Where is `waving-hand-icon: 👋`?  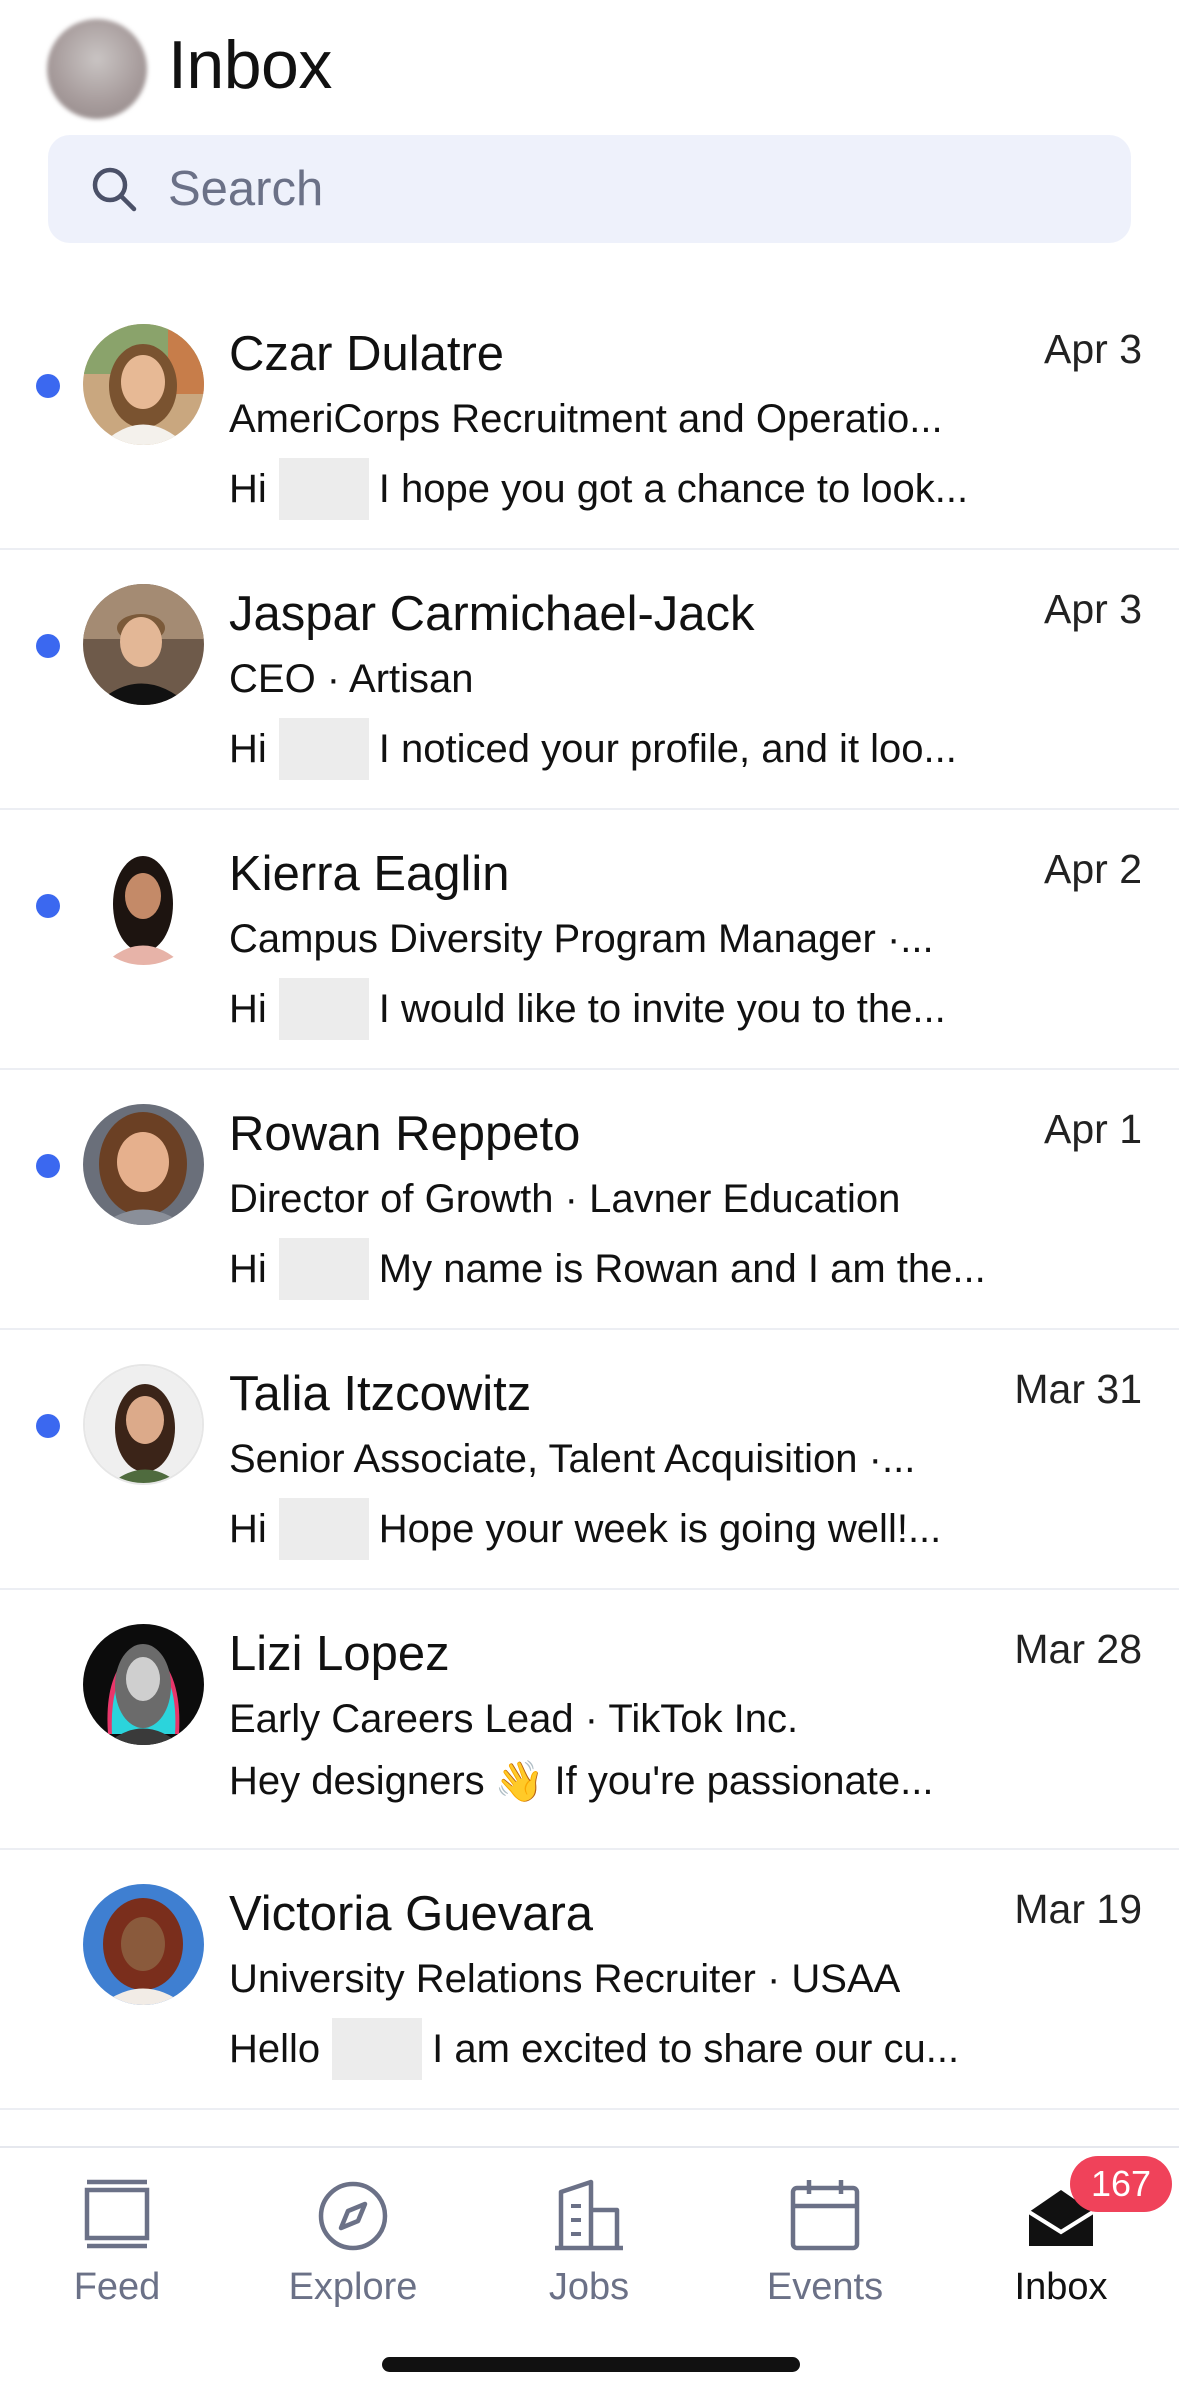
waving-hand-icon: 👋 is located at coordinates (519, 1782).